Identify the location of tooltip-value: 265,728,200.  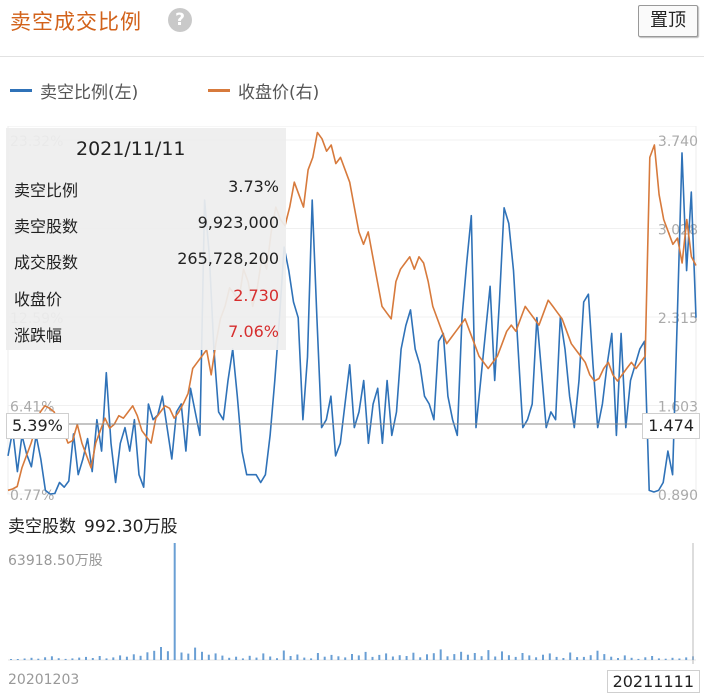
(228, 258).